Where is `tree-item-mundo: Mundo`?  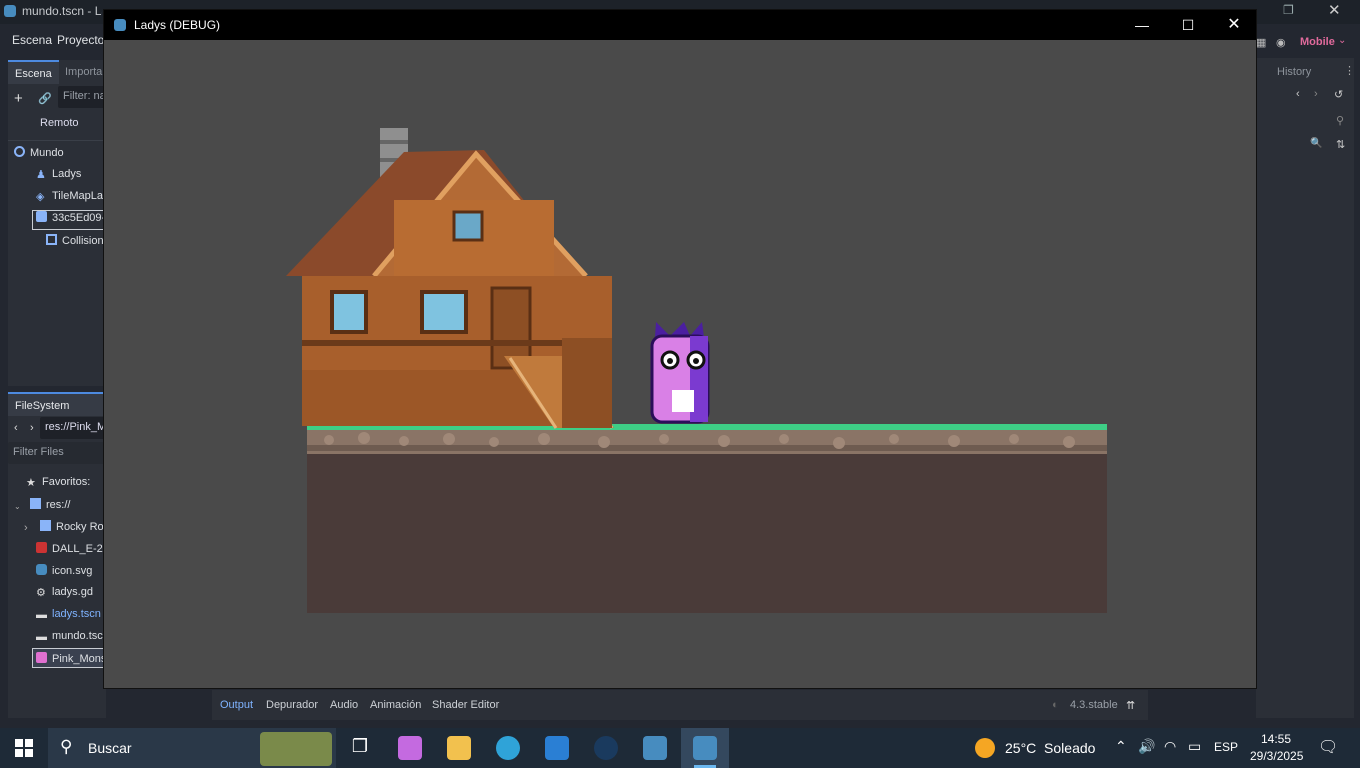 tree-item-mundo: Mundo is located at coordinates (39, 157).